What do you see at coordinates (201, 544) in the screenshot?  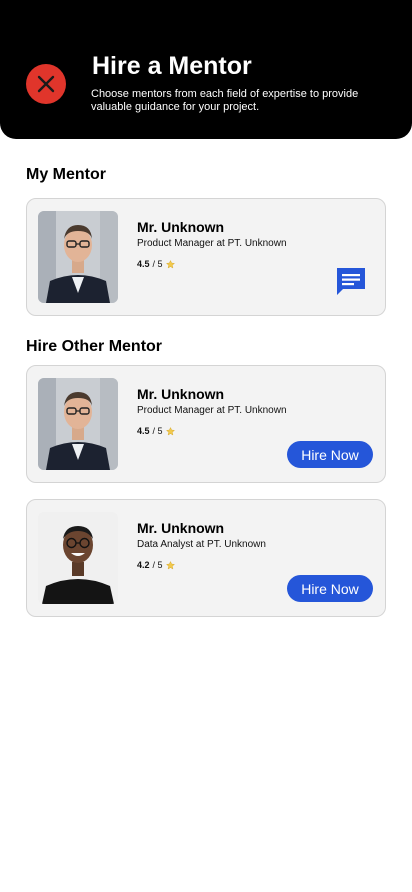 I see `mentor-role: Data Analyst at PT. Unknown` at bounding box center [201, 544].